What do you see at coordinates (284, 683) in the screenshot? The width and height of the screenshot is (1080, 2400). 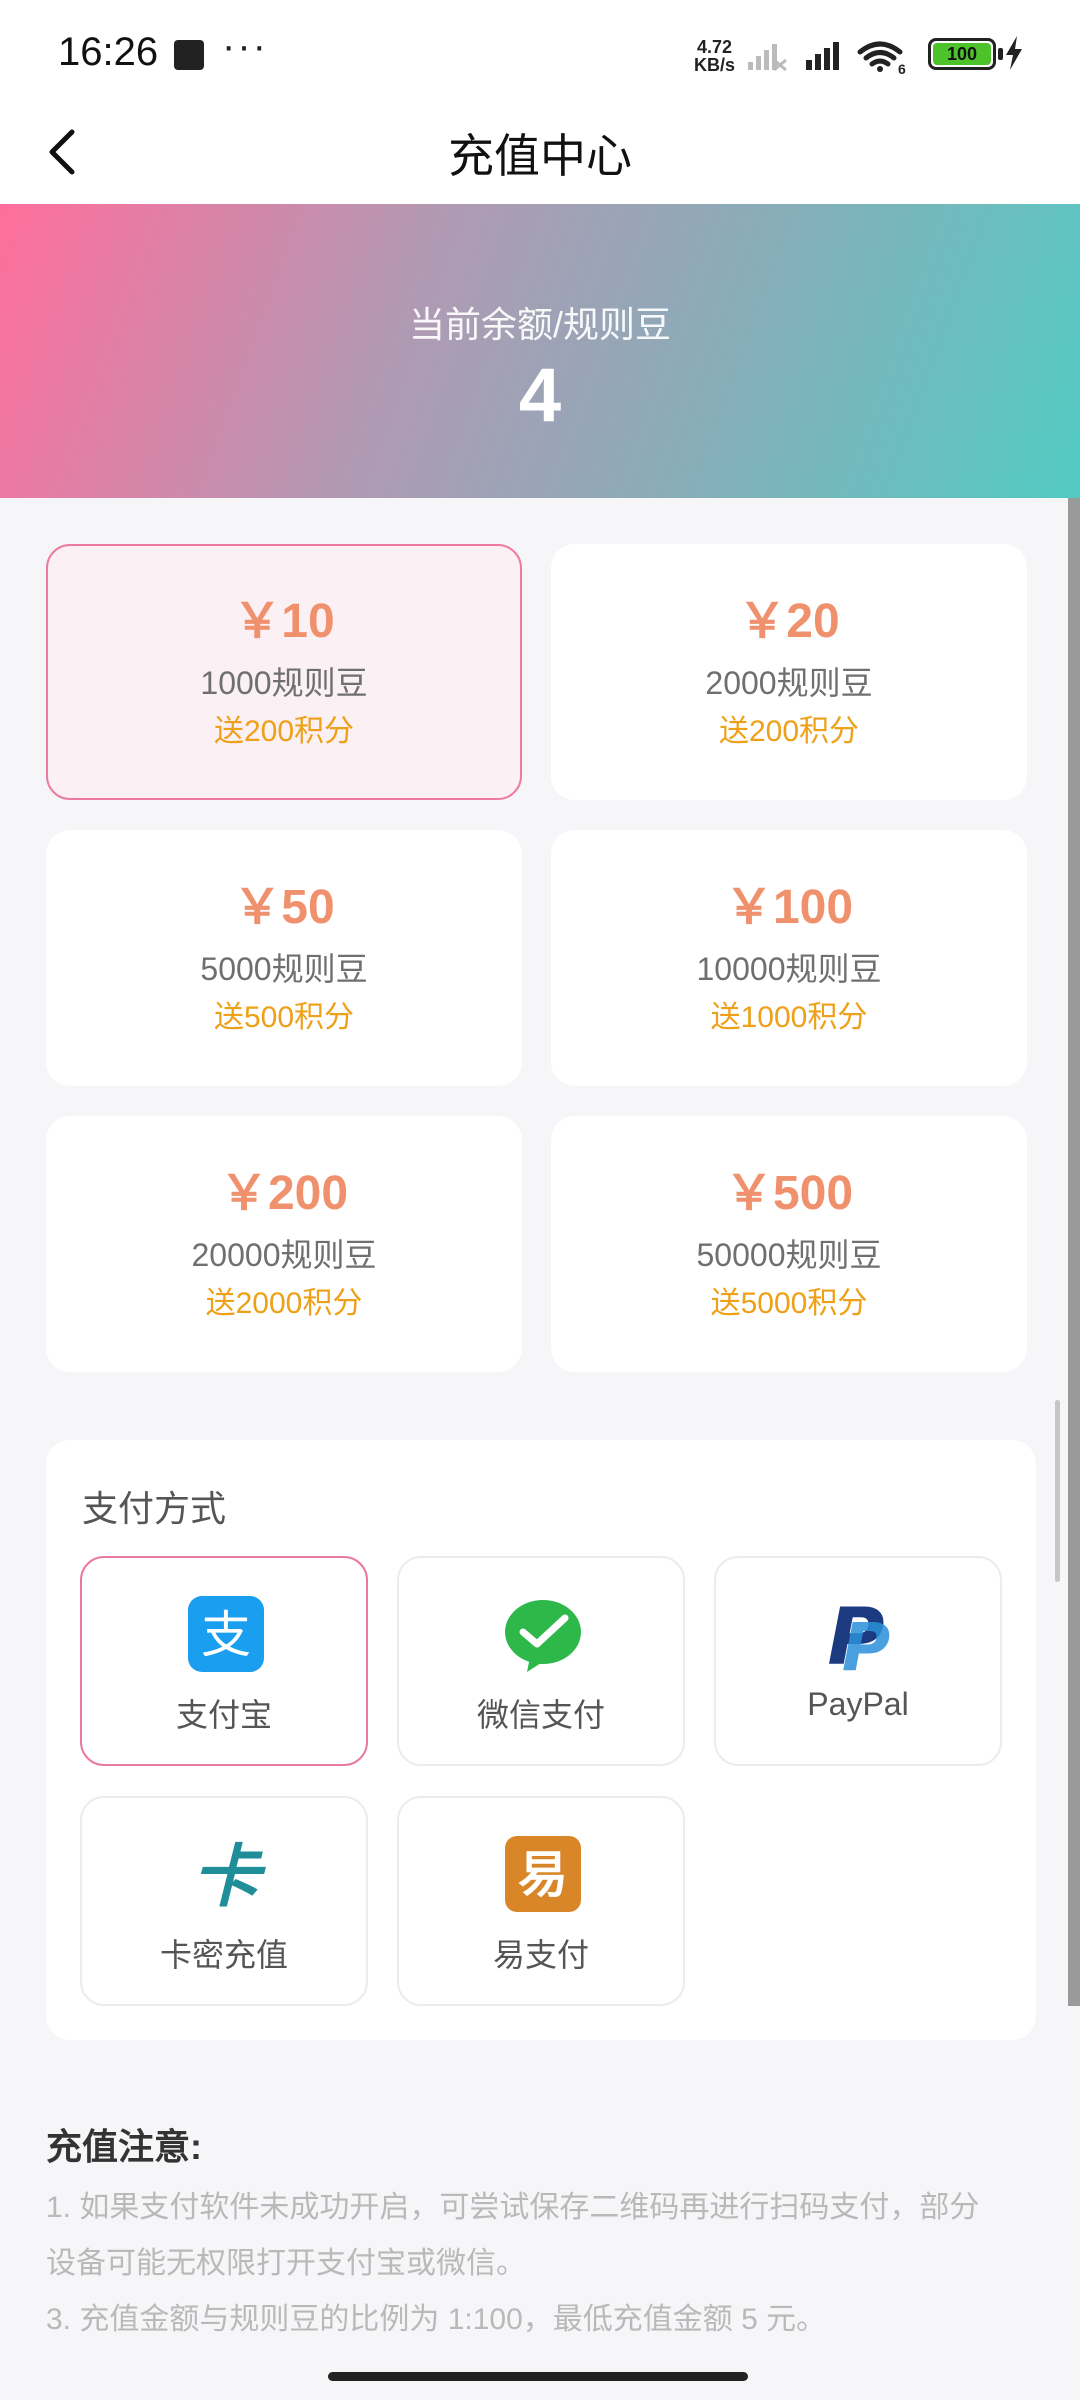 I see `amount-beans: 1000规则豆` at bounding box center [284, 683].